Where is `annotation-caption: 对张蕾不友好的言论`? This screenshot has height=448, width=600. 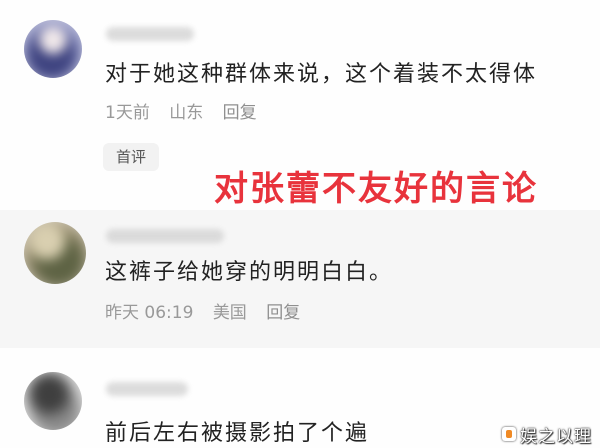
annotation-caption: 对张蕾不友好的言论 is located at coordinates (376, 189).